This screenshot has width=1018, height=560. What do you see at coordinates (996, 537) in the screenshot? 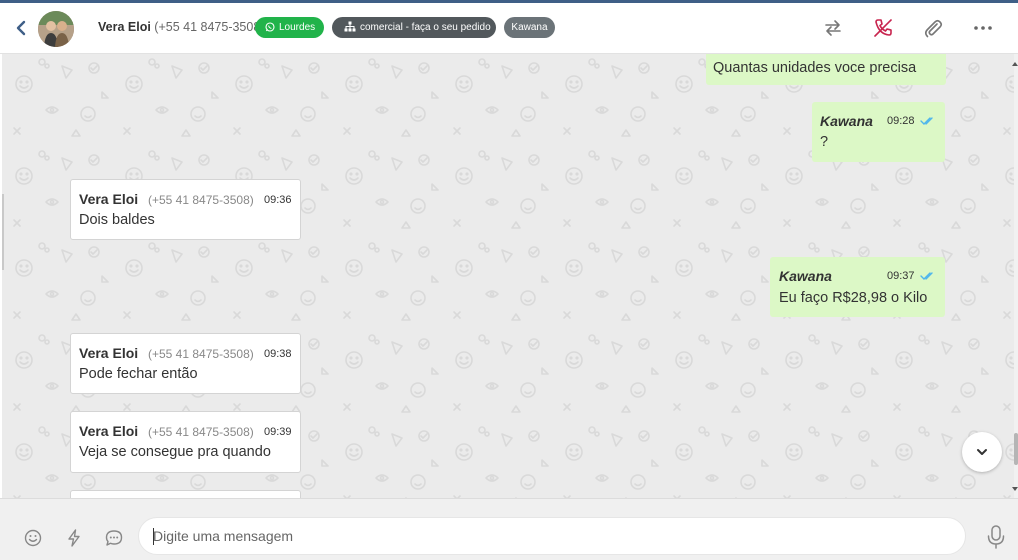
I see `microphone-icon` at bounding box center [996, 537].